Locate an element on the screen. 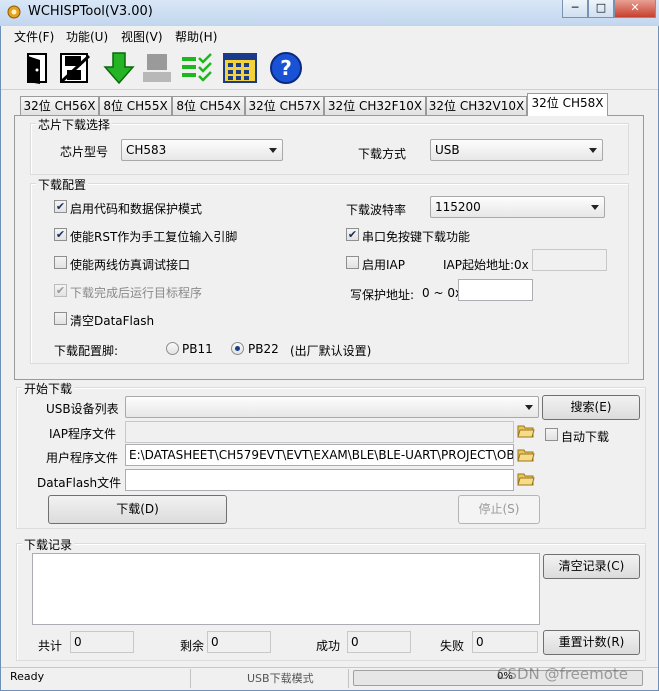 This screenshot has width=659, height=691. total-value: 0 is located at coordinates (102, 642).